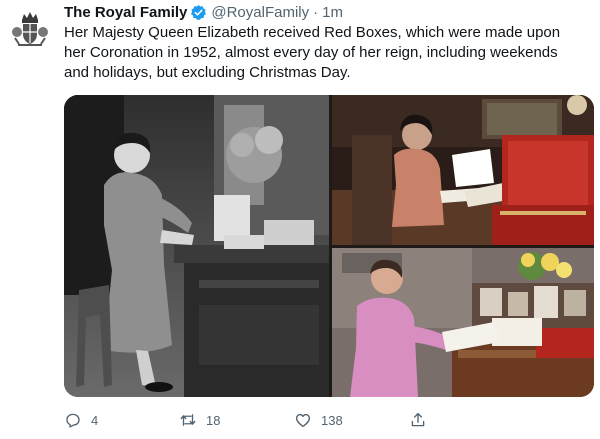  What do you see at coordinates (303, 420) in the screenshot?
I see `like-icon` at bounding box center [303, 420].